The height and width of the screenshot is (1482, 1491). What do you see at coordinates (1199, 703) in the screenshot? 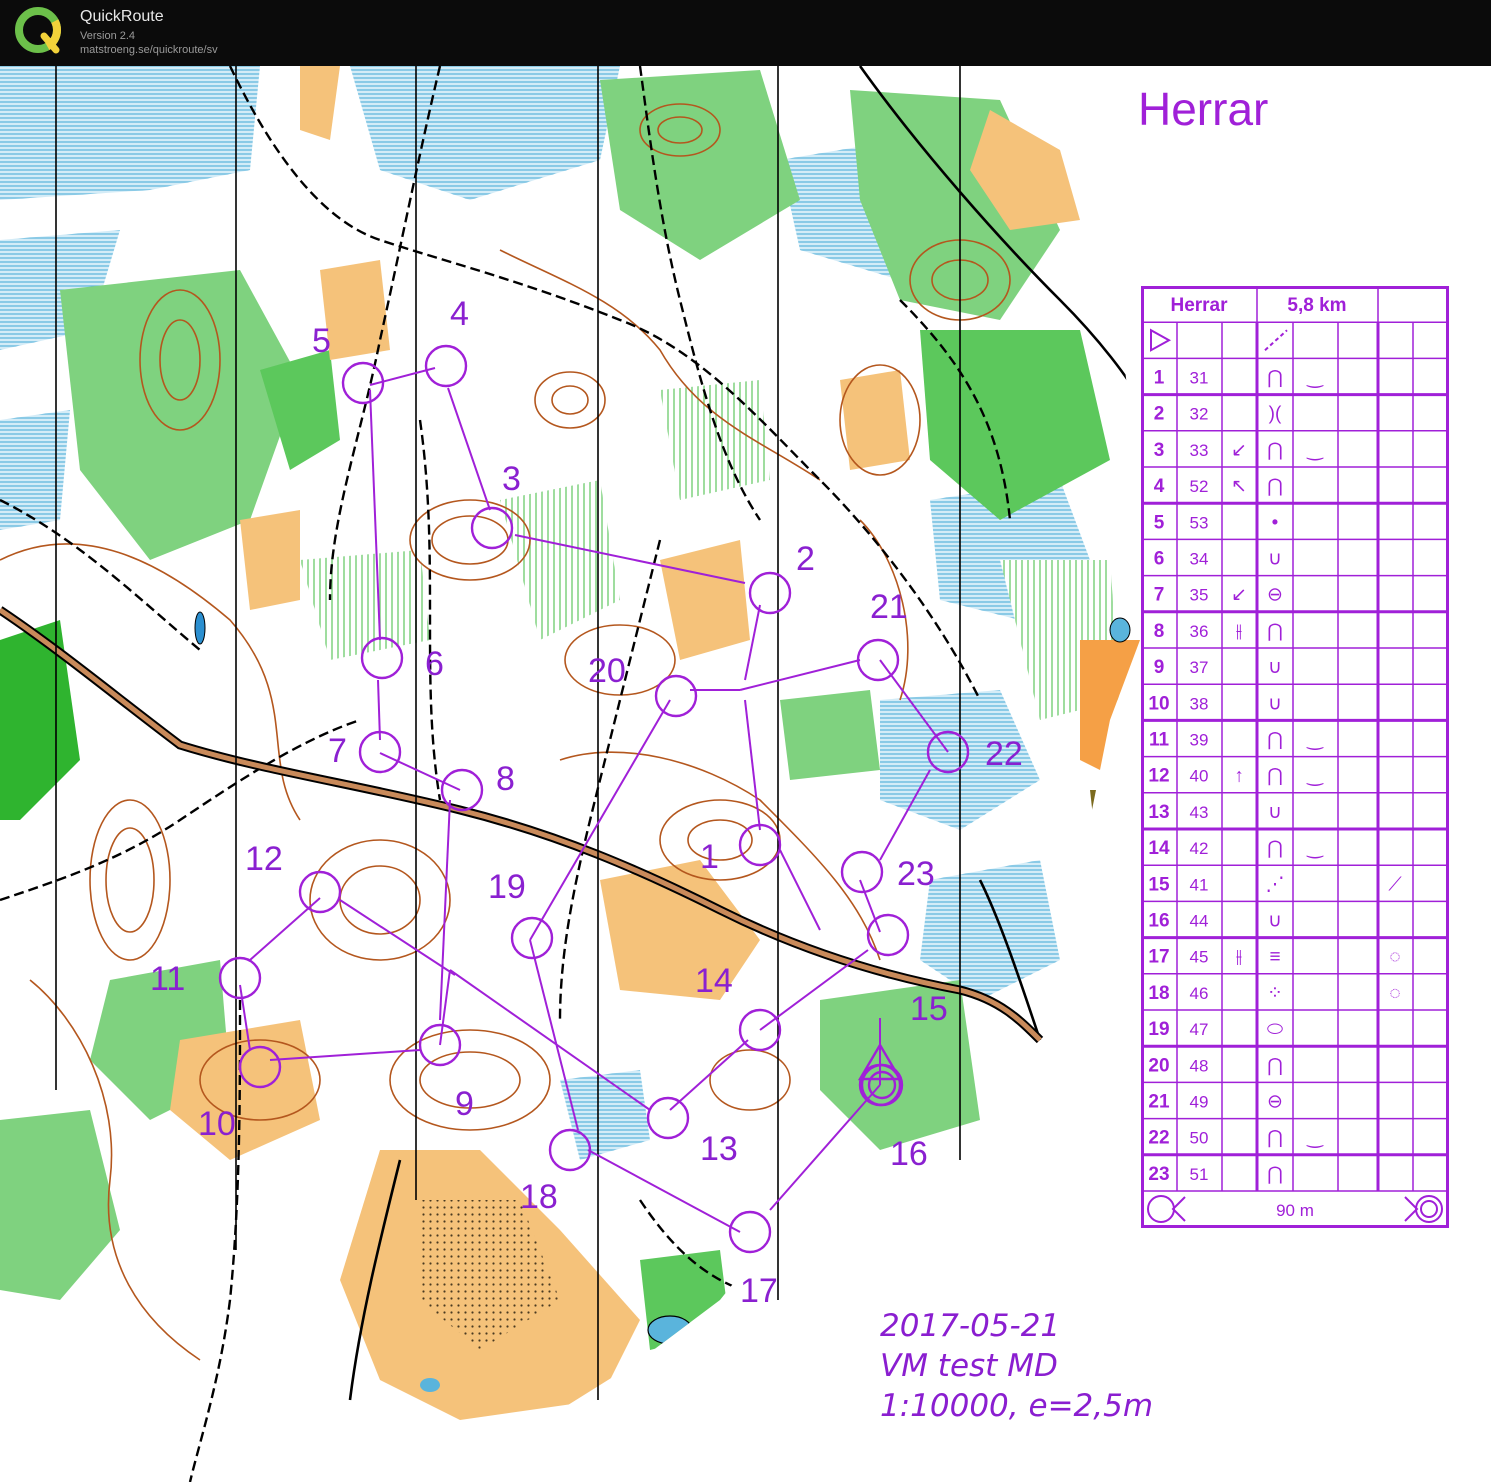
I see `sheet-control-code: 38` at bounding box center [1199, 703].